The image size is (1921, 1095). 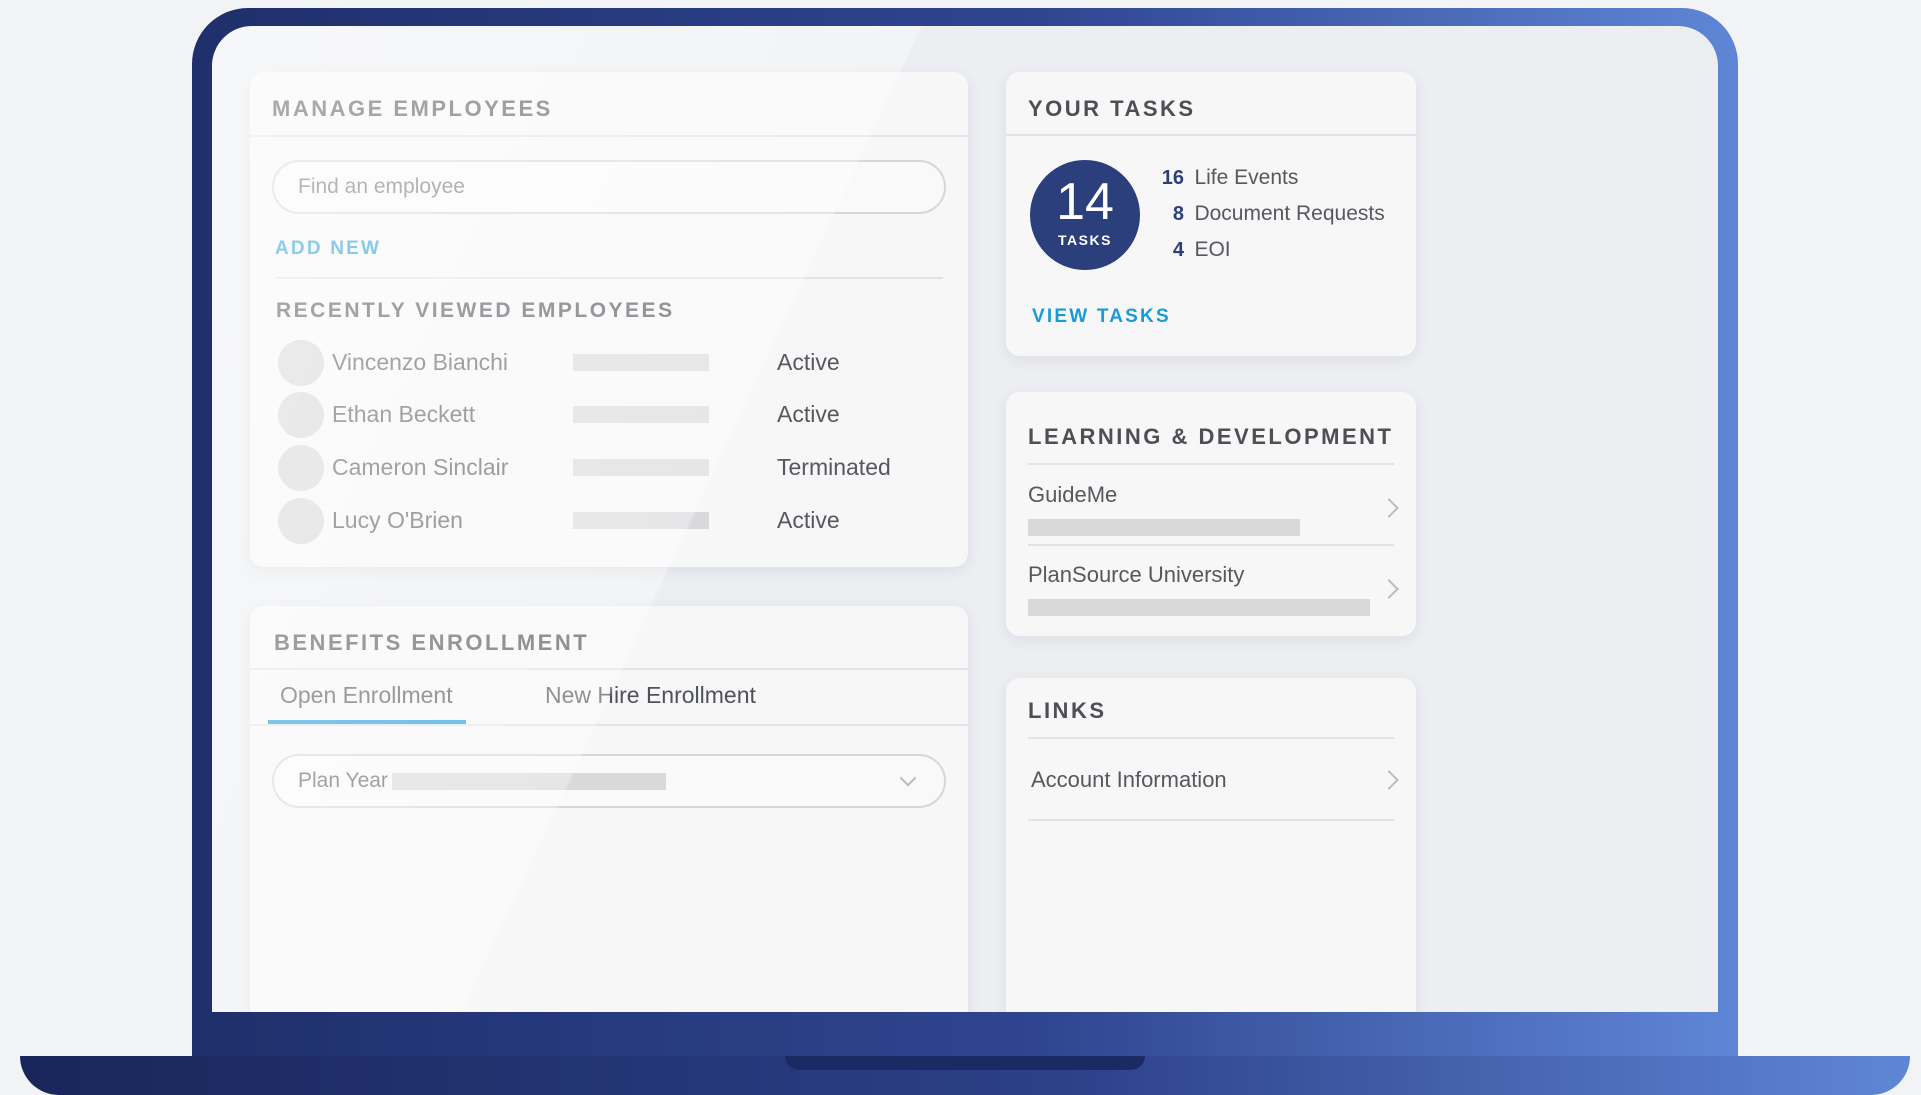 I want to click on tab-label: Open Enrollment, so click(x=366, y=695).